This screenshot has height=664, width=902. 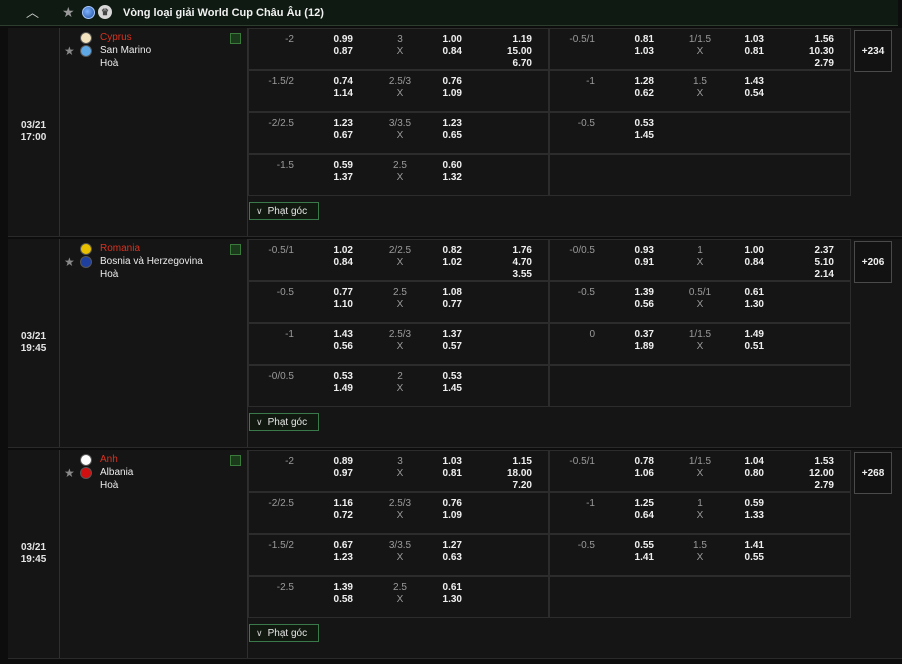 What do you see at coordinates (442, 166) in the screenshot?
I see `total-odds-over: 0.60` at bounding box center [442, 166].